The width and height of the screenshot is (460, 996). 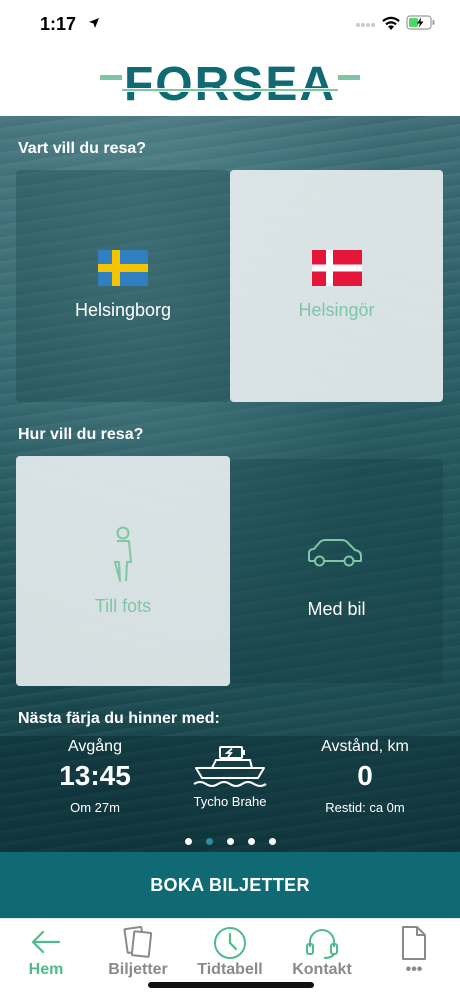 I want to click on travel-mode-title: Hur vill du resa?, so click(x=81, y=434).